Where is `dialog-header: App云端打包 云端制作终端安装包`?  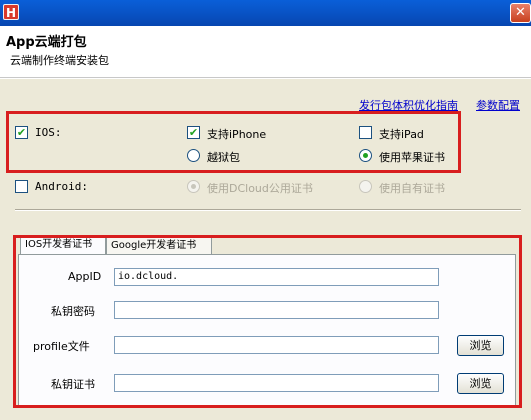 dialog-header: App云端打包 云端制作终端安装包 is located at coordinates (265, 52).